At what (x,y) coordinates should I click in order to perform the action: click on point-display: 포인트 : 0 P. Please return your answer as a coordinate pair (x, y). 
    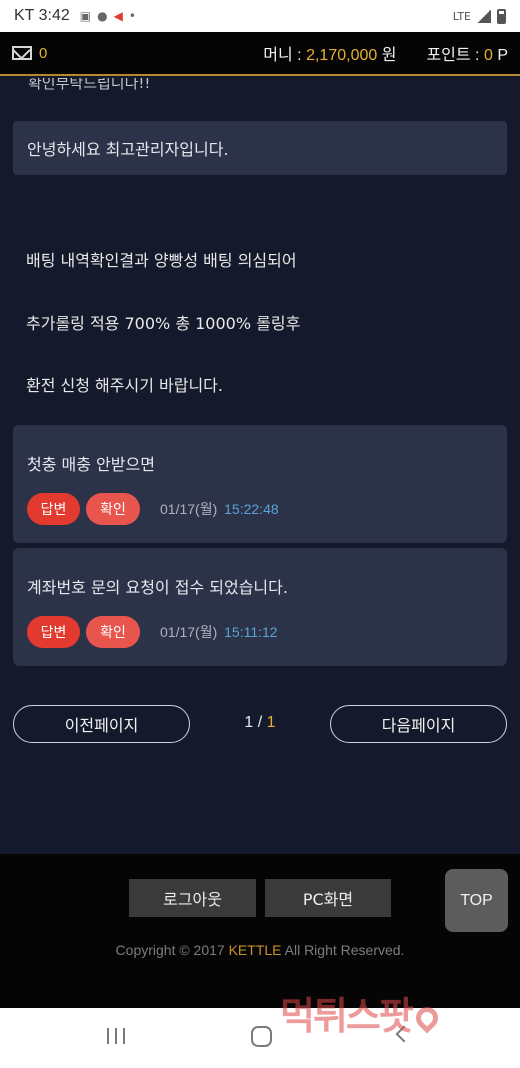
    Looking at the image, I should click on (467, 53).